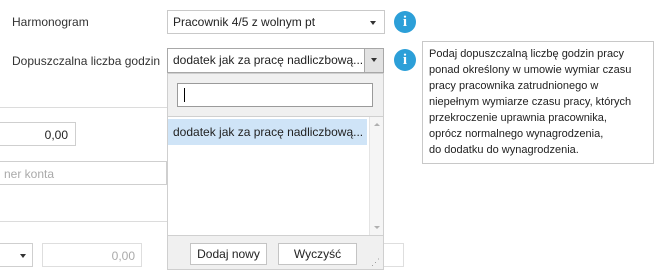  Describe the element at coordinates (518, 118) in the screenshot. I see `tooltip-line: przekroczenie uprawnia pracownika,` at that location.